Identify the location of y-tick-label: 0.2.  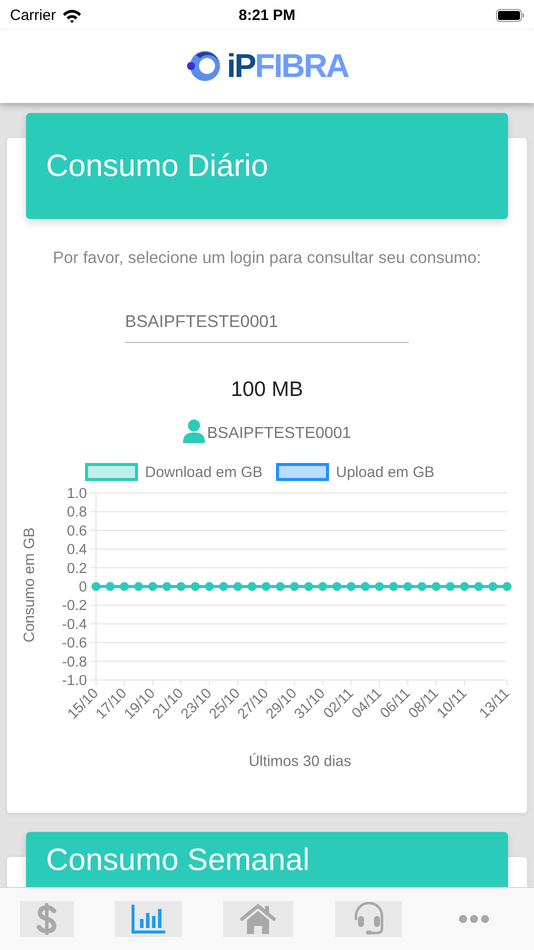
(76, 568).